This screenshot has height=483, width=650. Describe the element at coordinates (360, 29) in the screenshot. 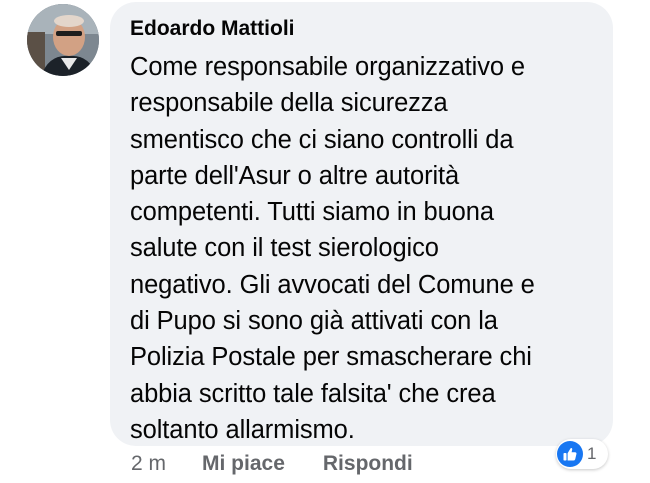

I see `comment-author: Edoardo Mattioli` at that location.